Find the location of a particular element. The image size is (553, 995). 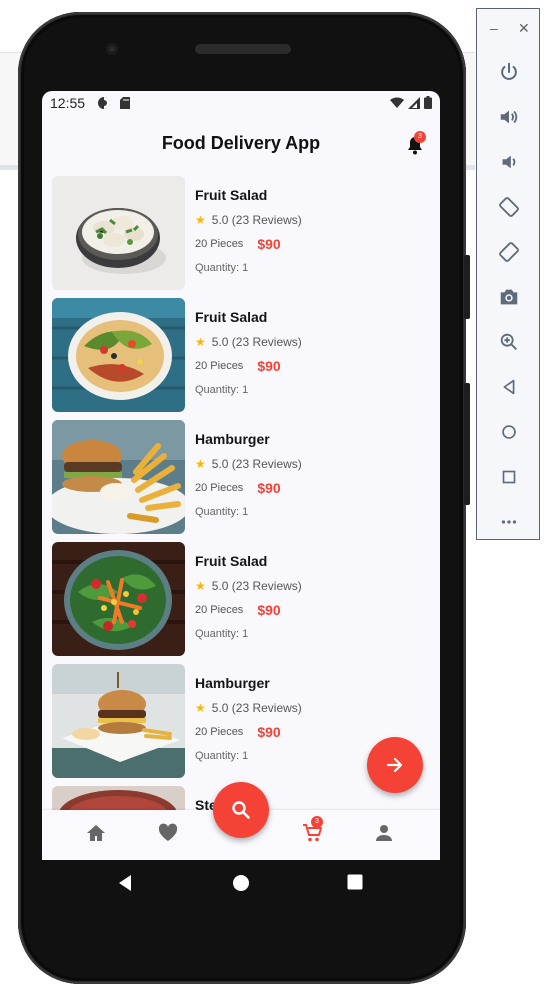

minimize-icon: – is located at coordinates (494, 28).